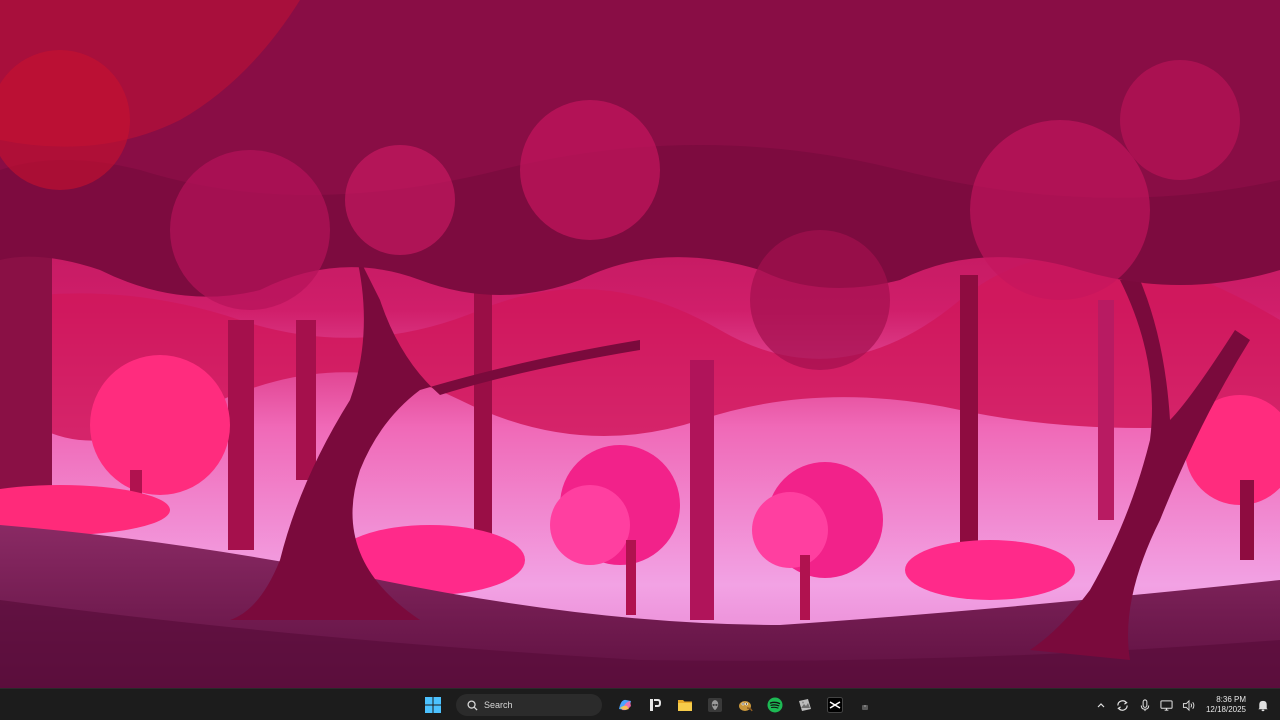 This screenshot has width=1280, height=721. I want to click on network-icon, so click(1167, 705).